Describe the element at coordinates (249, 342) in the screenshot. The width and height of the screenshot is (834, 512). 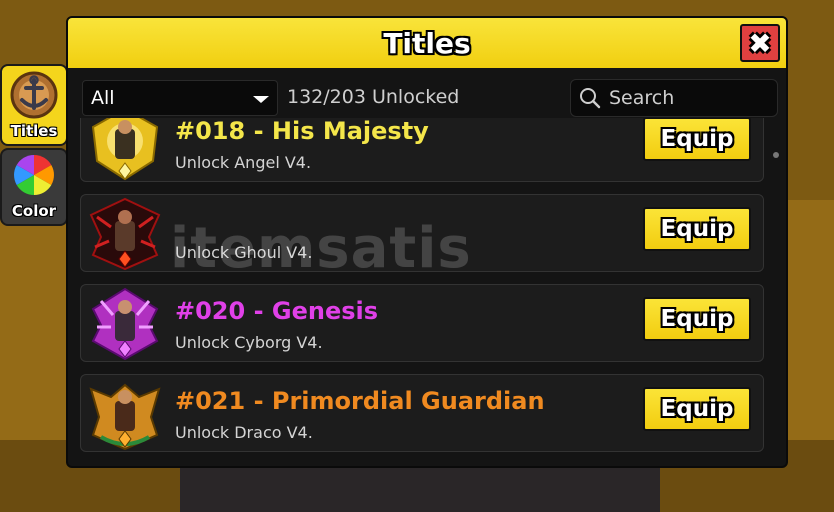
I see `title-description: Unlock Cyborg V4.` at that location.